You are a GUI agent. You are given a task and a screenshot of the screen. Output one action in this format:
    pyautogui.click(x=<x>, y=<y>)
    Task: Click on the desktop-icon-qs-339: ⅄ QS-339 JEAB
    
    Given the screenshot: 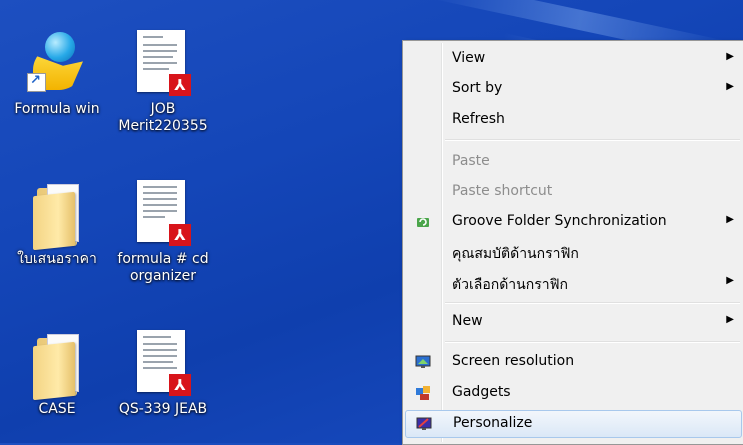 What is the action you would take?
    pyautogui.click(x=163, y=374)
    